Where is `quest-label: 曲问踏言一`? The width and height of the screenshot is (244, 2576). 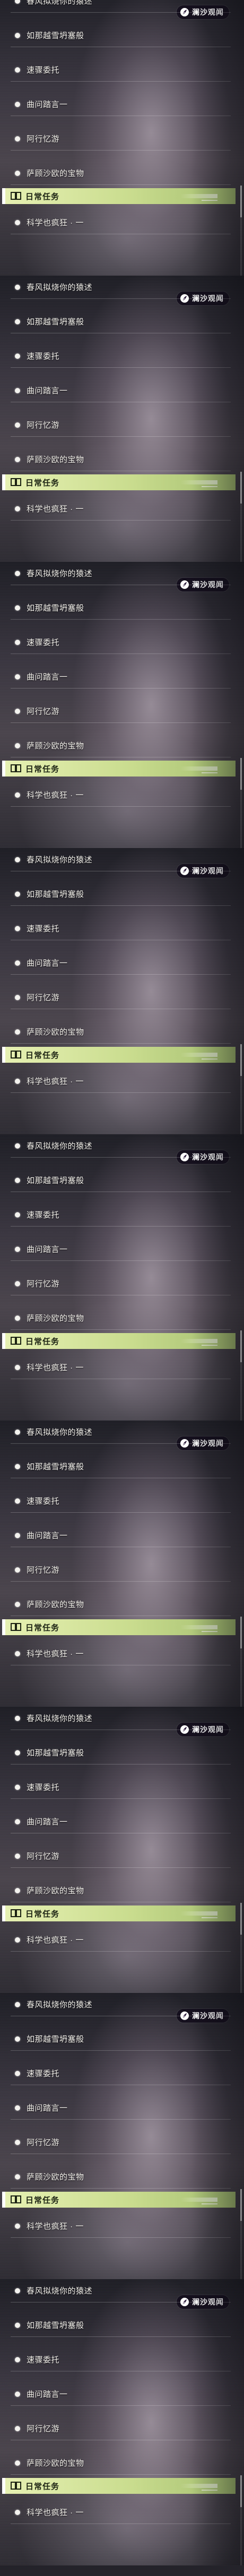
quest-label: 曲问踏言一 is located at coordinates (48, 104).